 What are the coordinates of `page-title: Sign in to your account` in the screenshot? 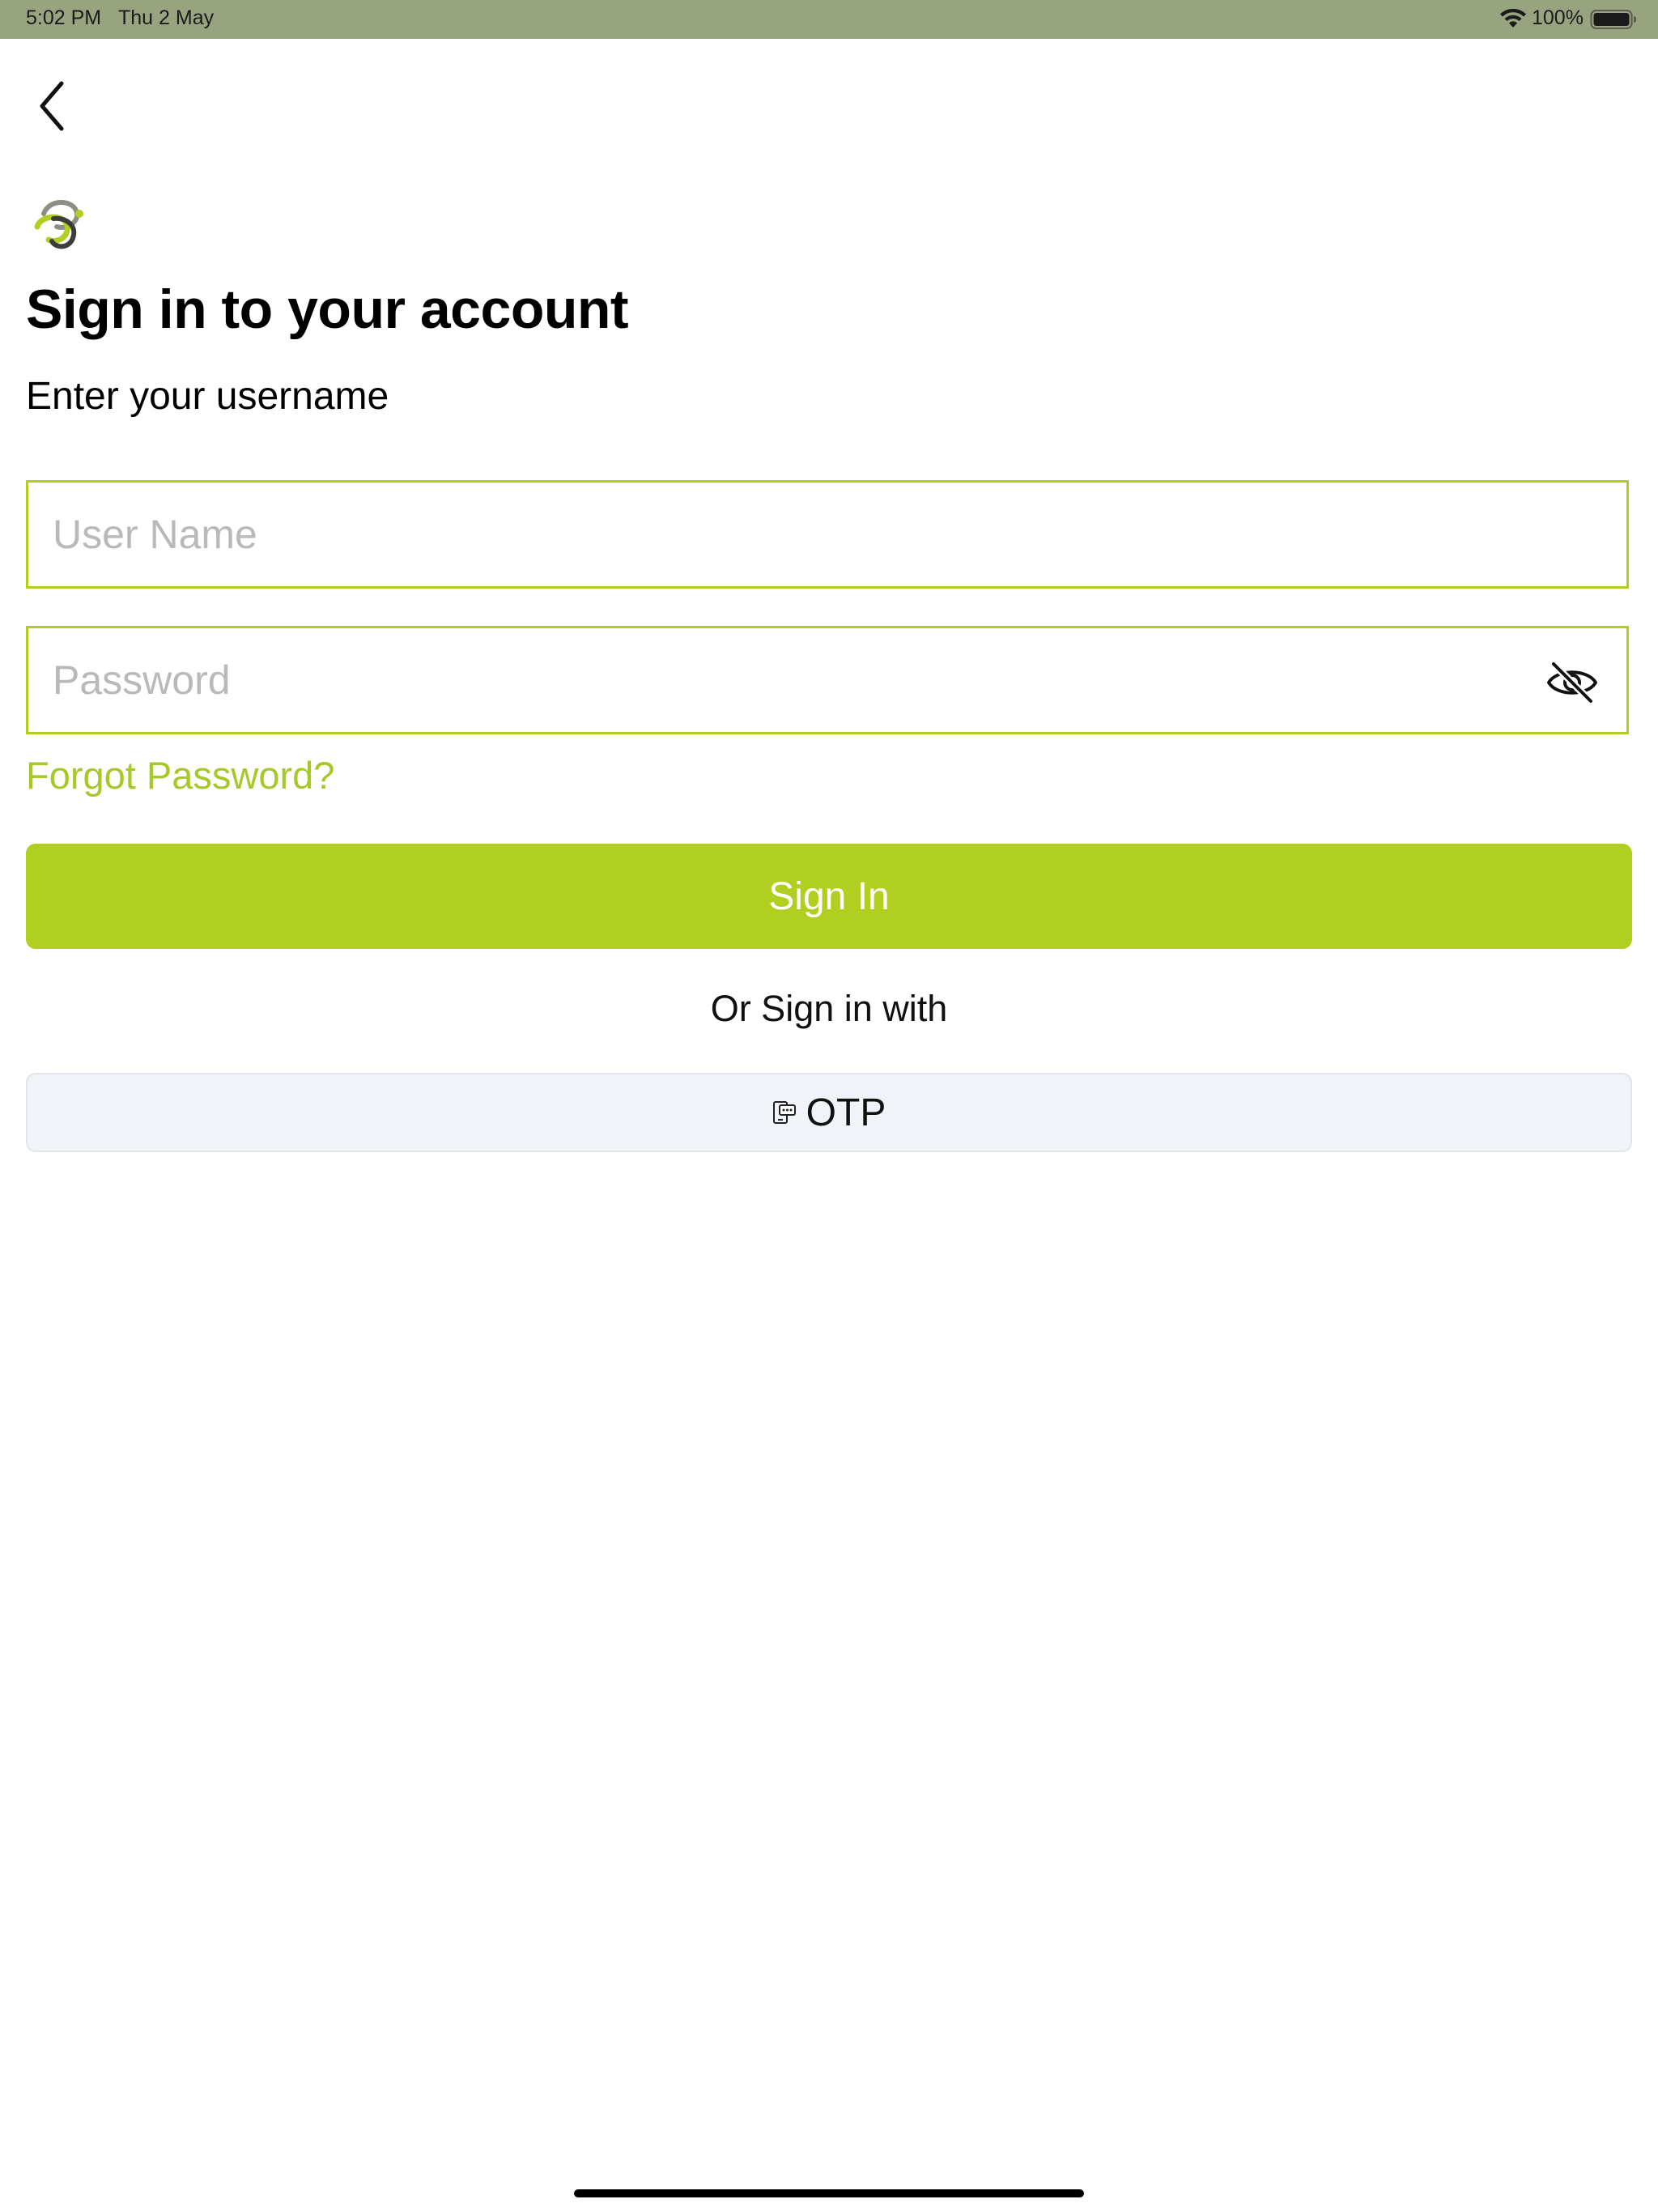 It's located at (327, 310).